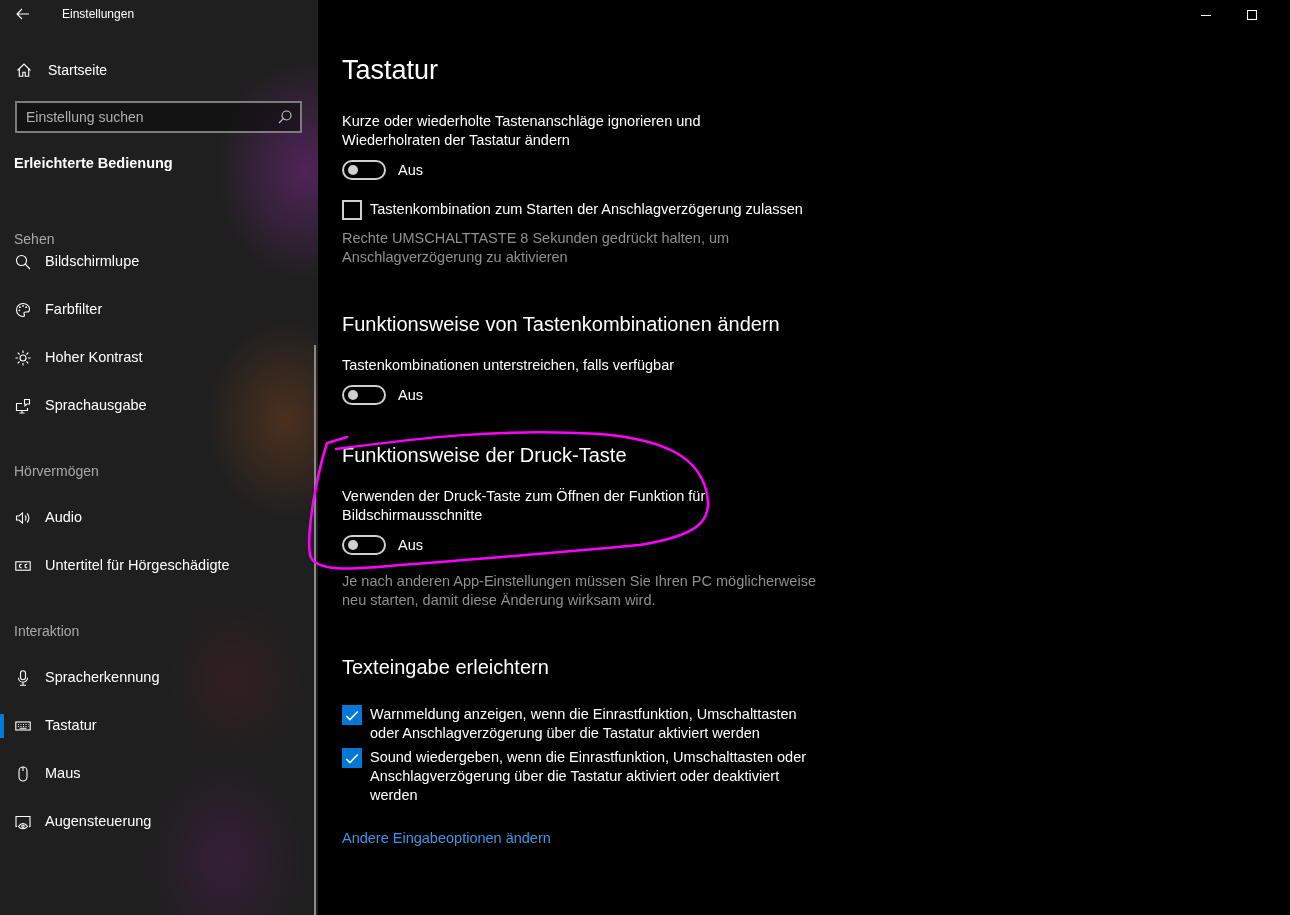  Describe the element at coordinates (1252, 15) in the screenshot. I see `maximize-icon` at that location.